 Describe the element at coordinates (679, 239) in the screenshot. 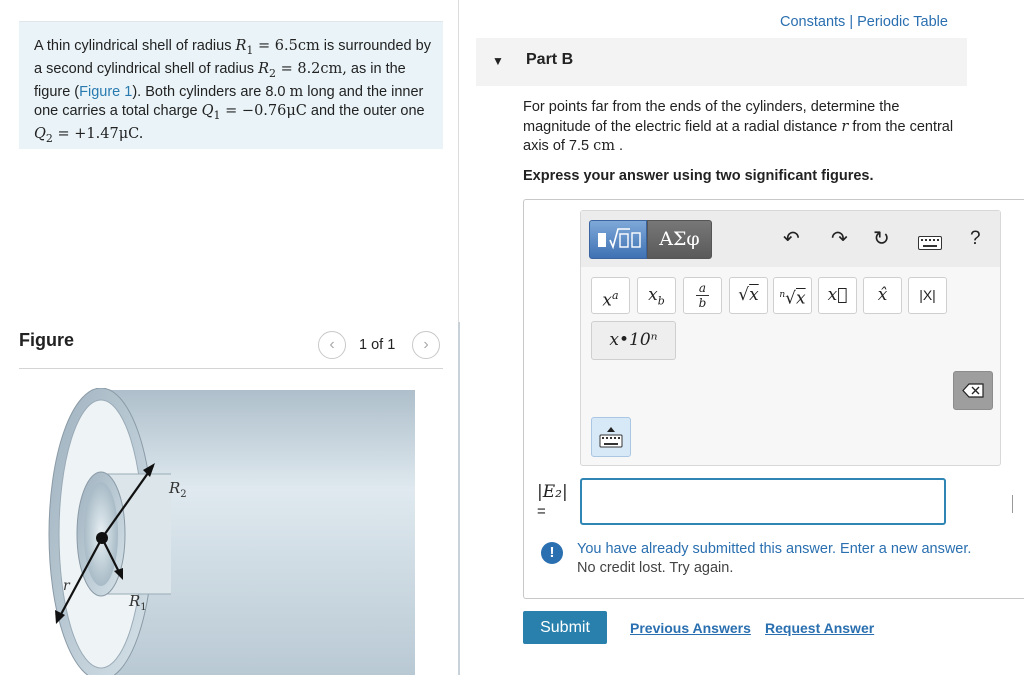

I see `greek-symbols-tab-button: ΑΣφ` at that location.